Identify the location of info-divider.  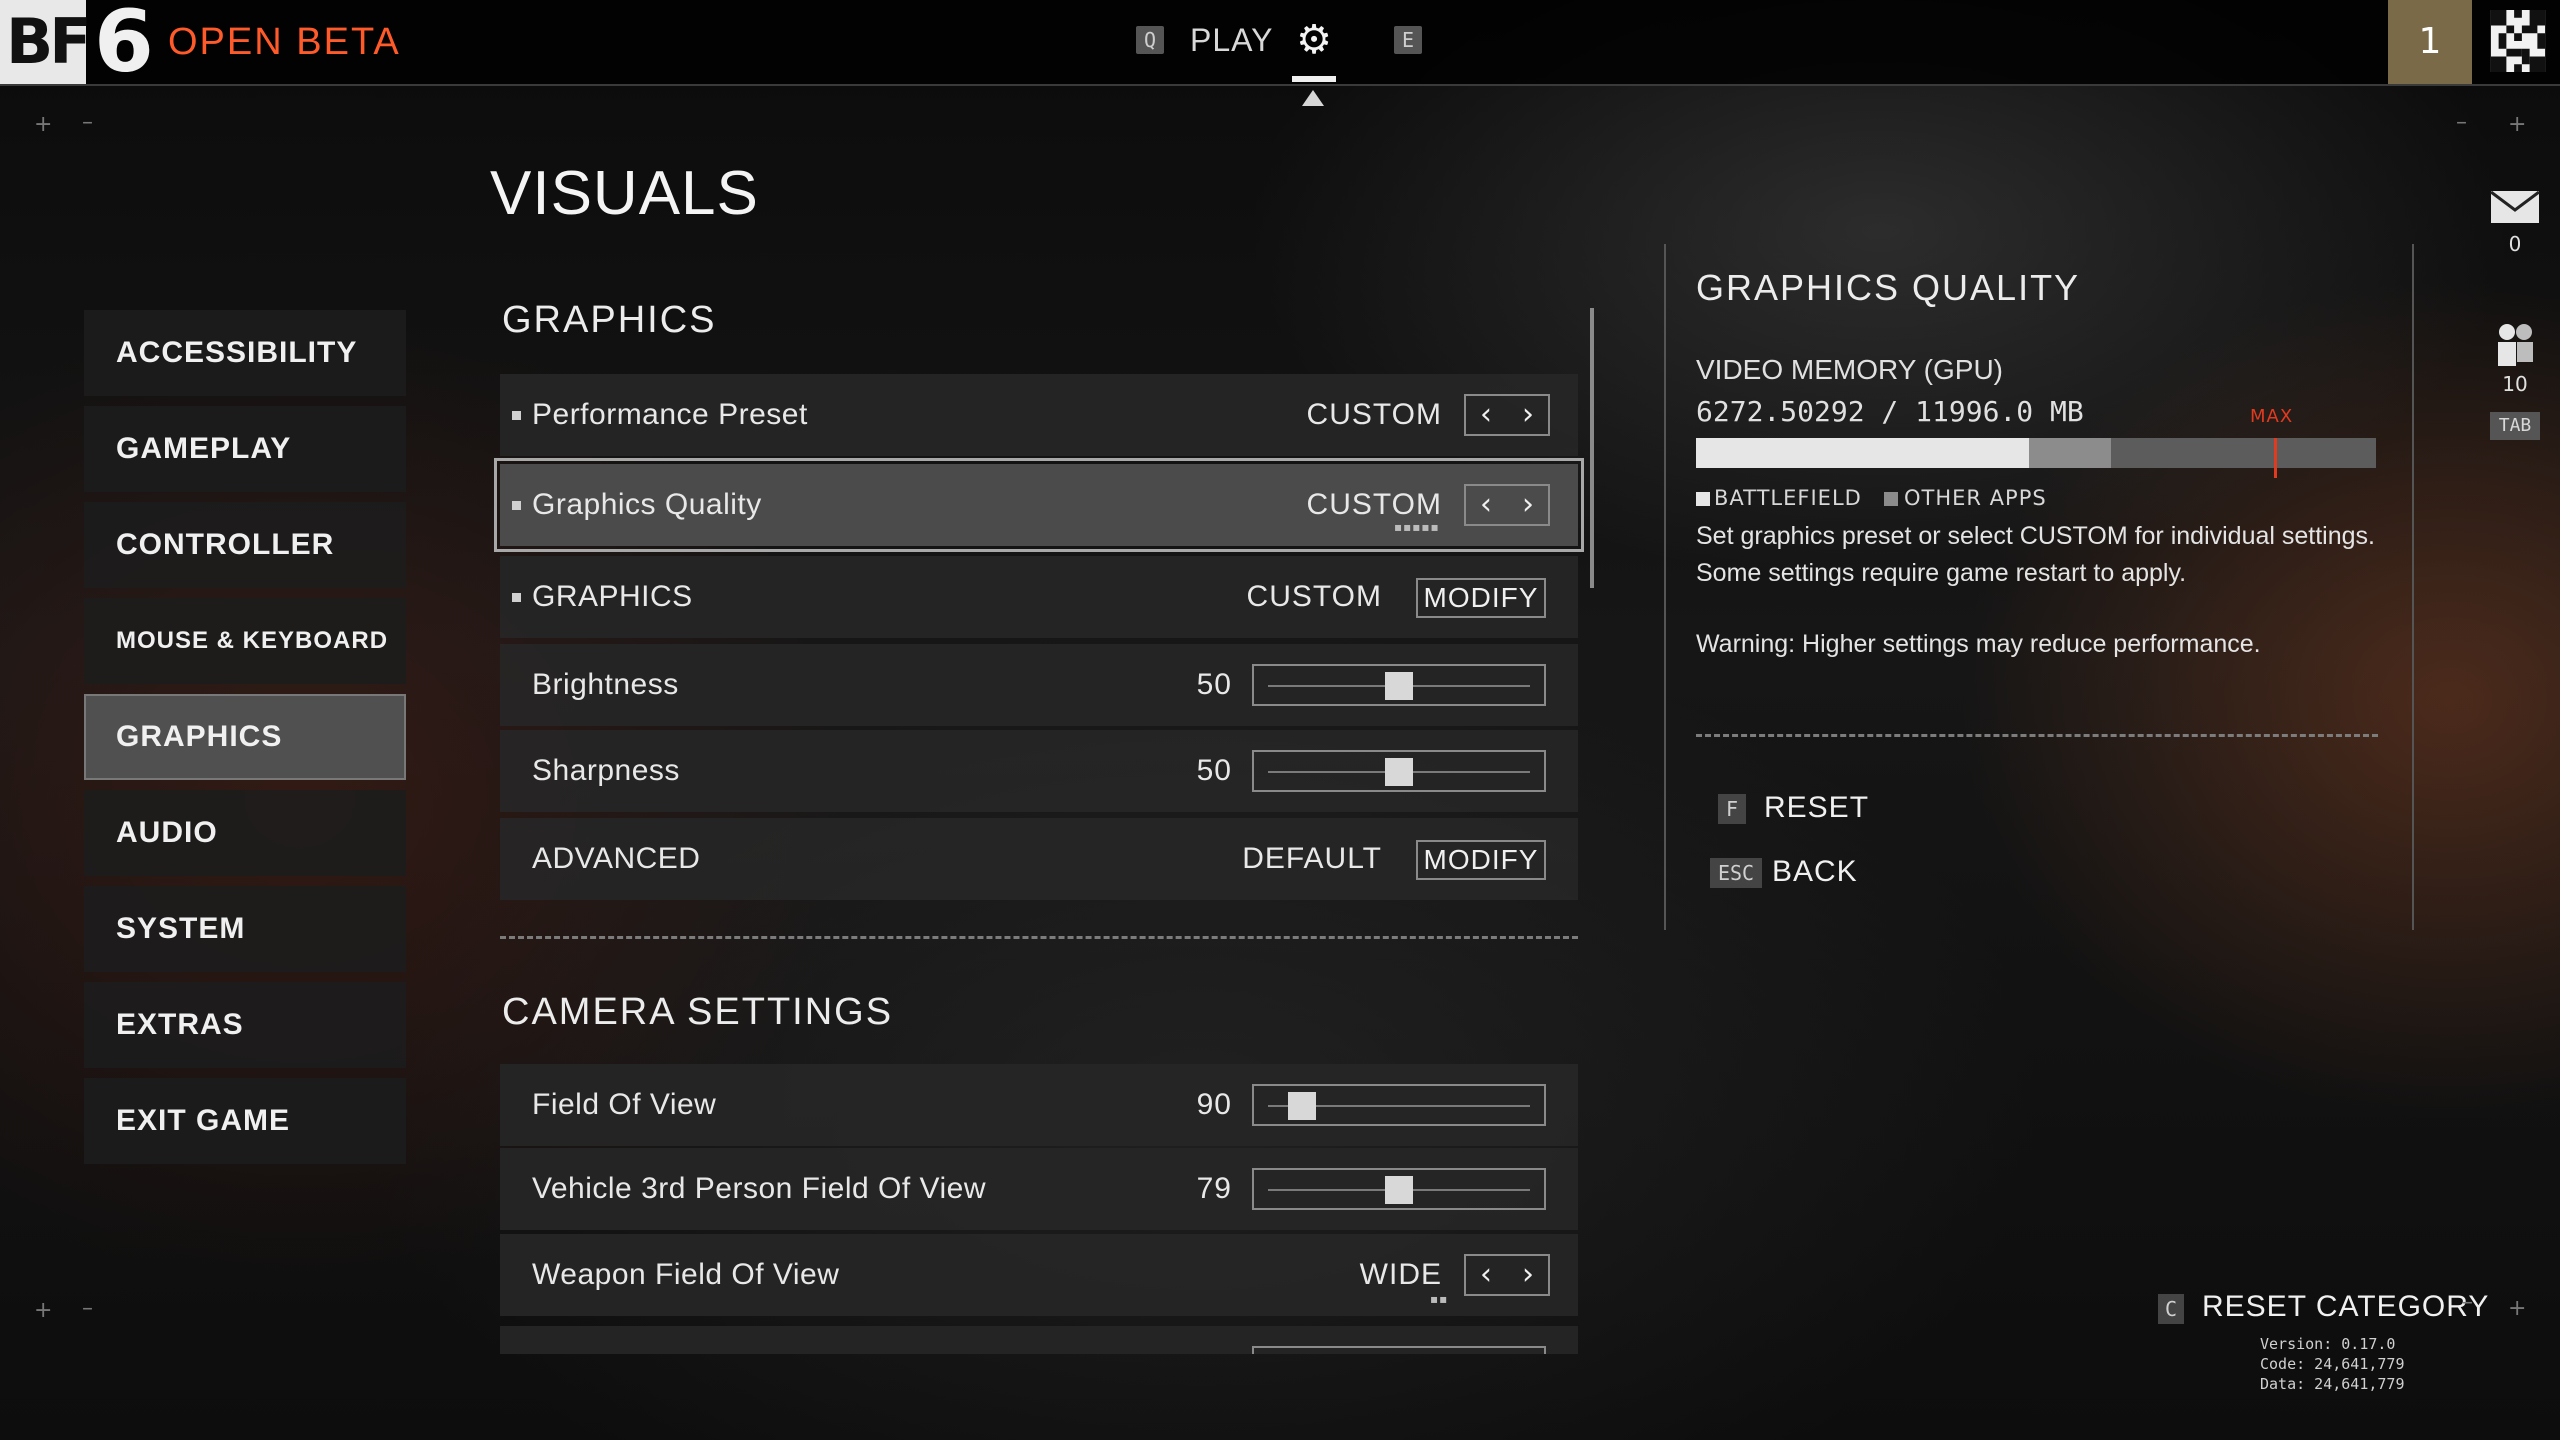
(2037, 735).